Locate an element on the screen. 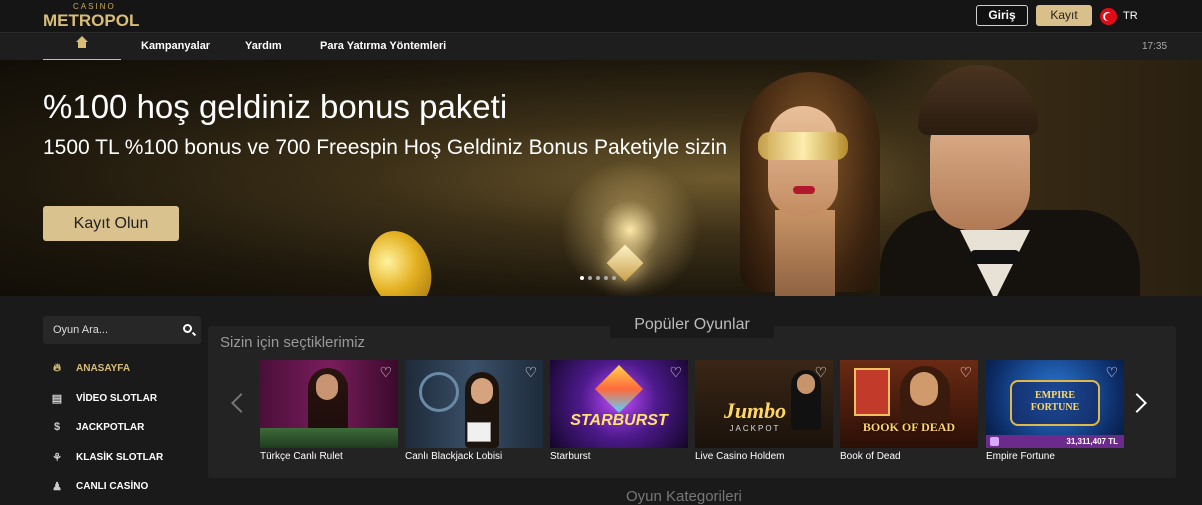 This screenshot has width=1202, height=505. hero-title: %100 hoş geldiniz bonus paketi is located at coordinates (275, 106).